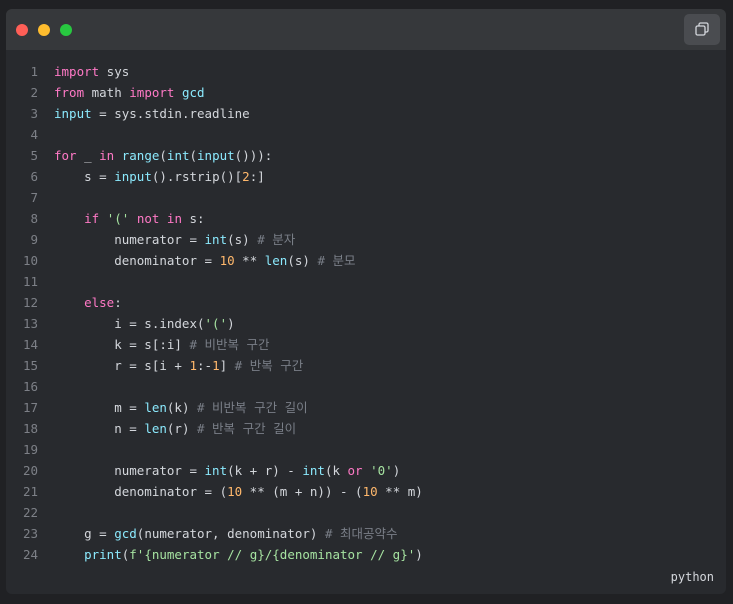 The width and height of the screenshot is (733, 604). I want to click on close-dot-icon, so click(22, 30).